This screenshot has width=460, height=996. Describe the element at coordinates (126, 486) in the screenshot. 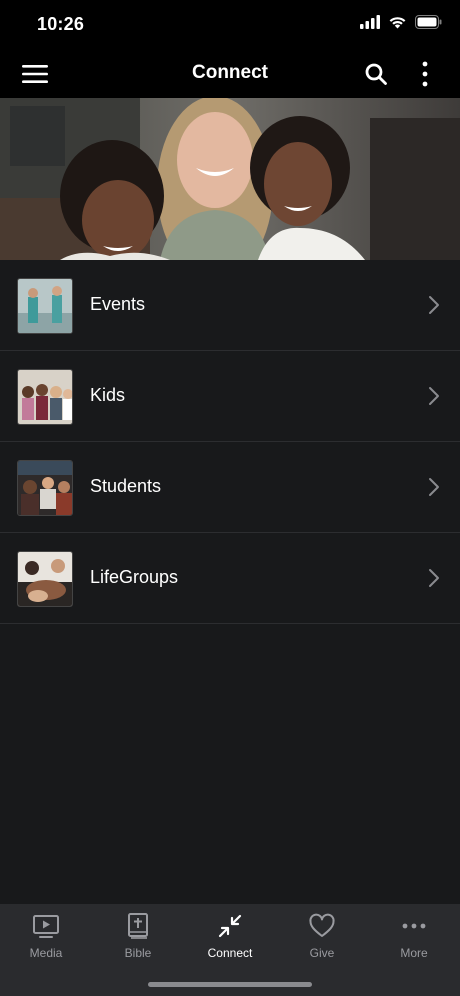

I see `list-item-label: Students` at that location.